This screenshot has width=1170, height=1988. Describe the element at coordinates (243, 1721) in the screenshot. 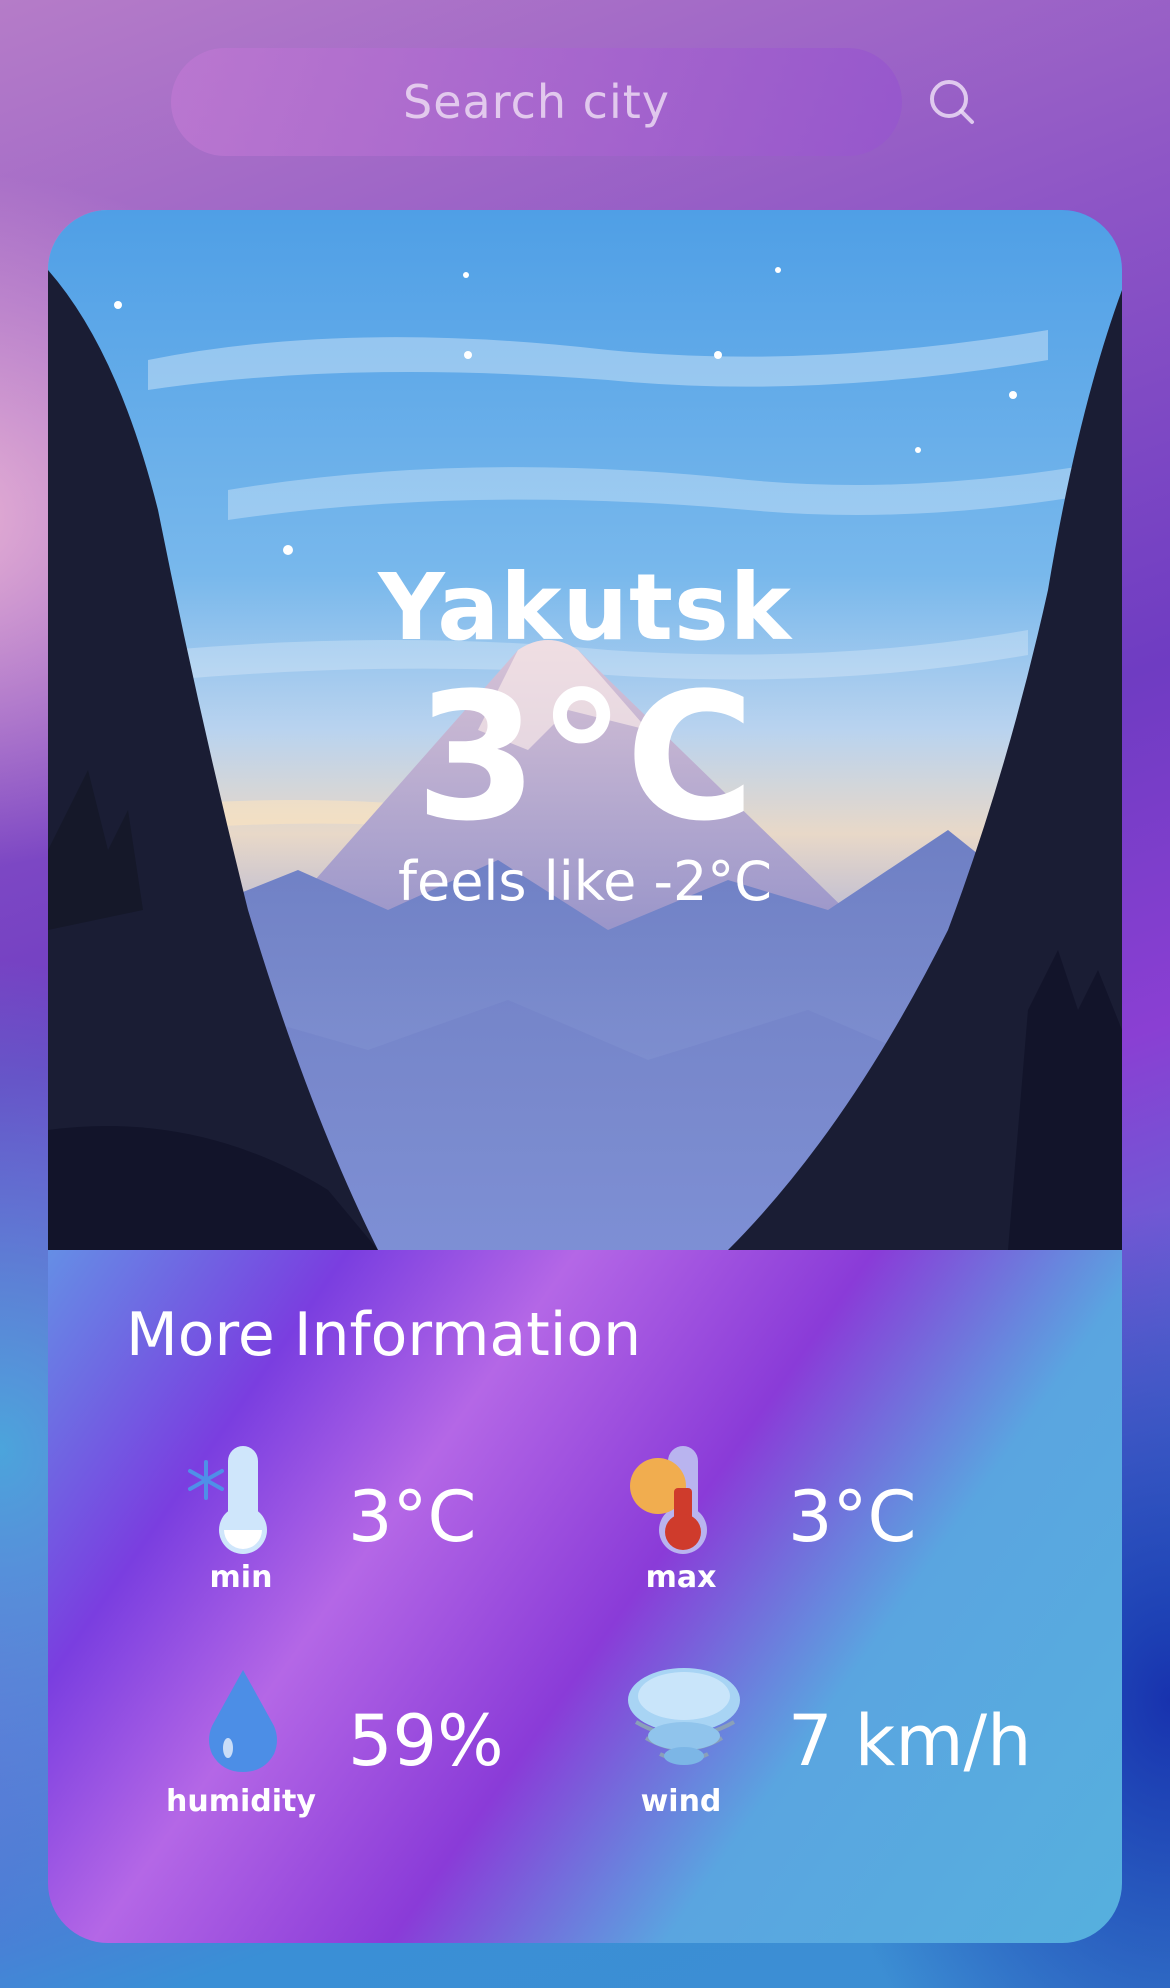

I see `water-drop-icon` at that location.